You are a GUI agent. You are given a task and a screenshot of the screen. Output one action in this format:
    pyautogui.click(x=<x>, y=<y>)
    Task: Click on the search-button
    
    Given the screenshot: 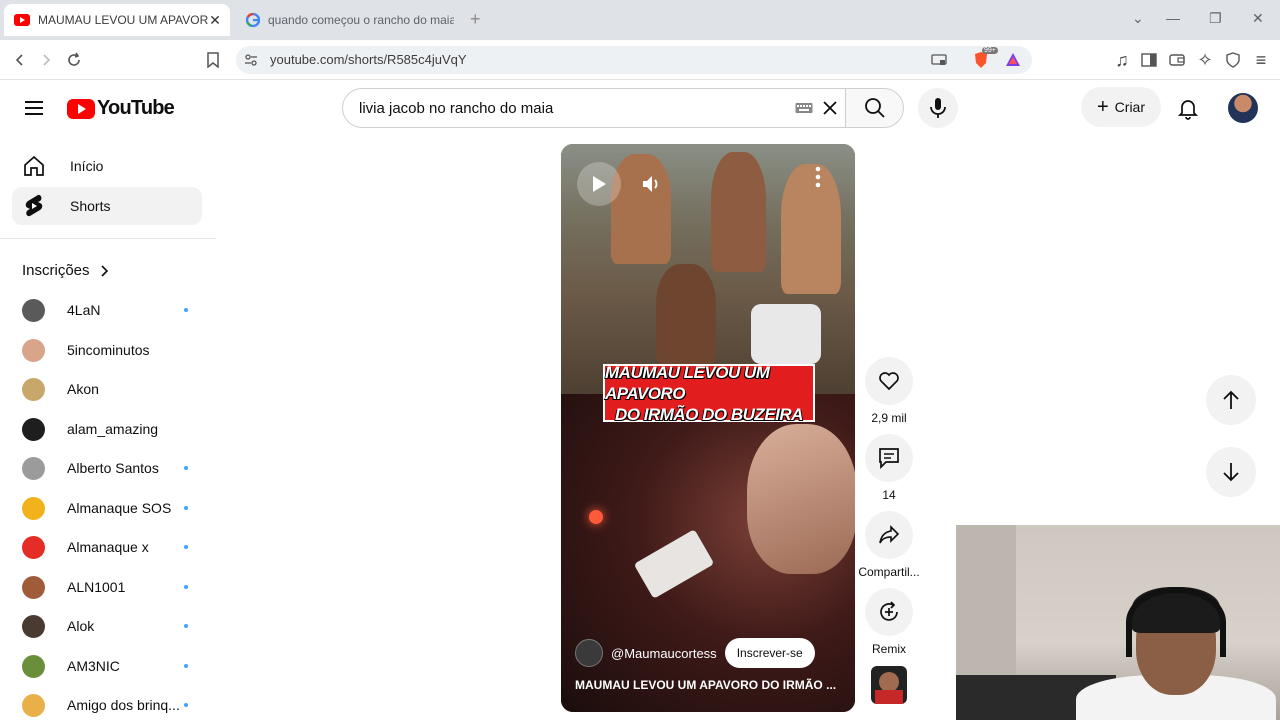 What is the action you would take?
    pyautogui.click(x=874, y=108)
    